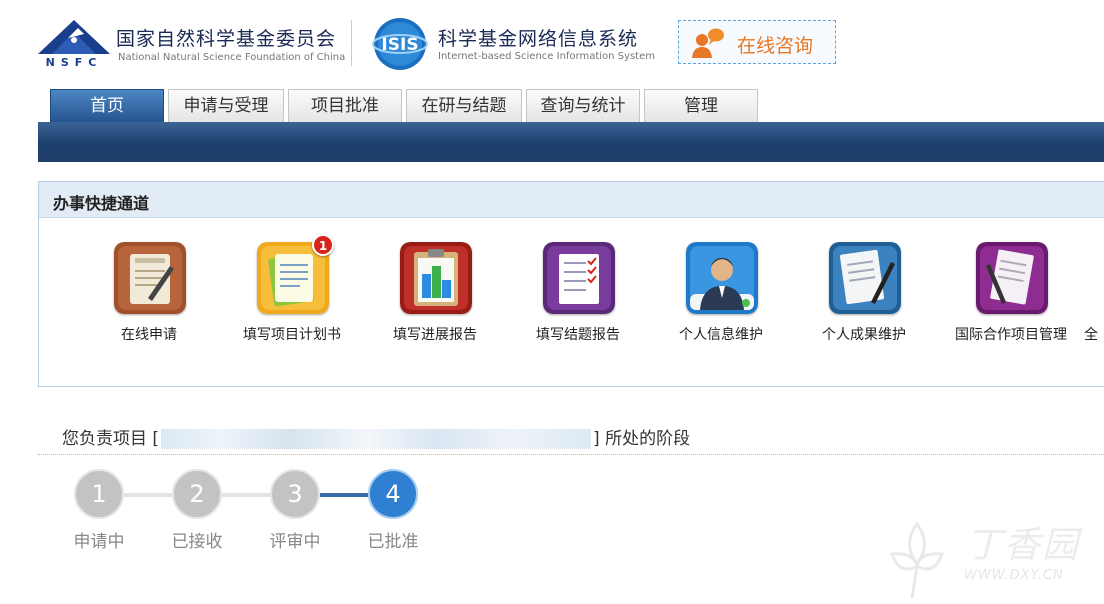  Describe the element at coordinates (74, 37) in the screenshot. I see `nsfc-mountain-icon` at that location.